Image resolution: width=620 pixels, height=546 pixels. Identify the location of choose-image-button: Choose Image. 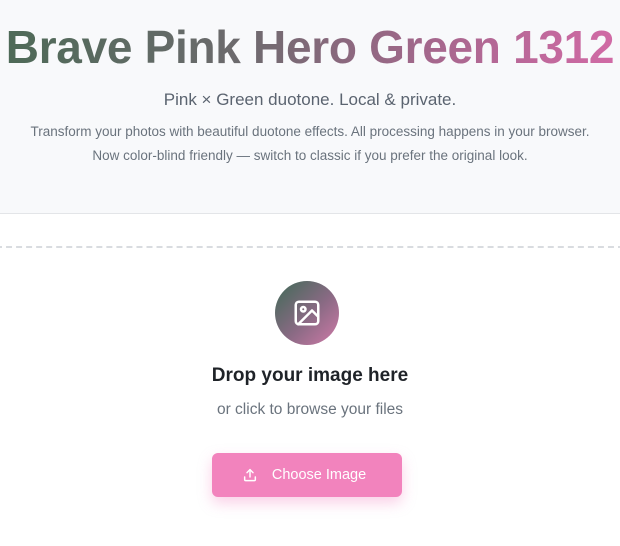
(307, 475).